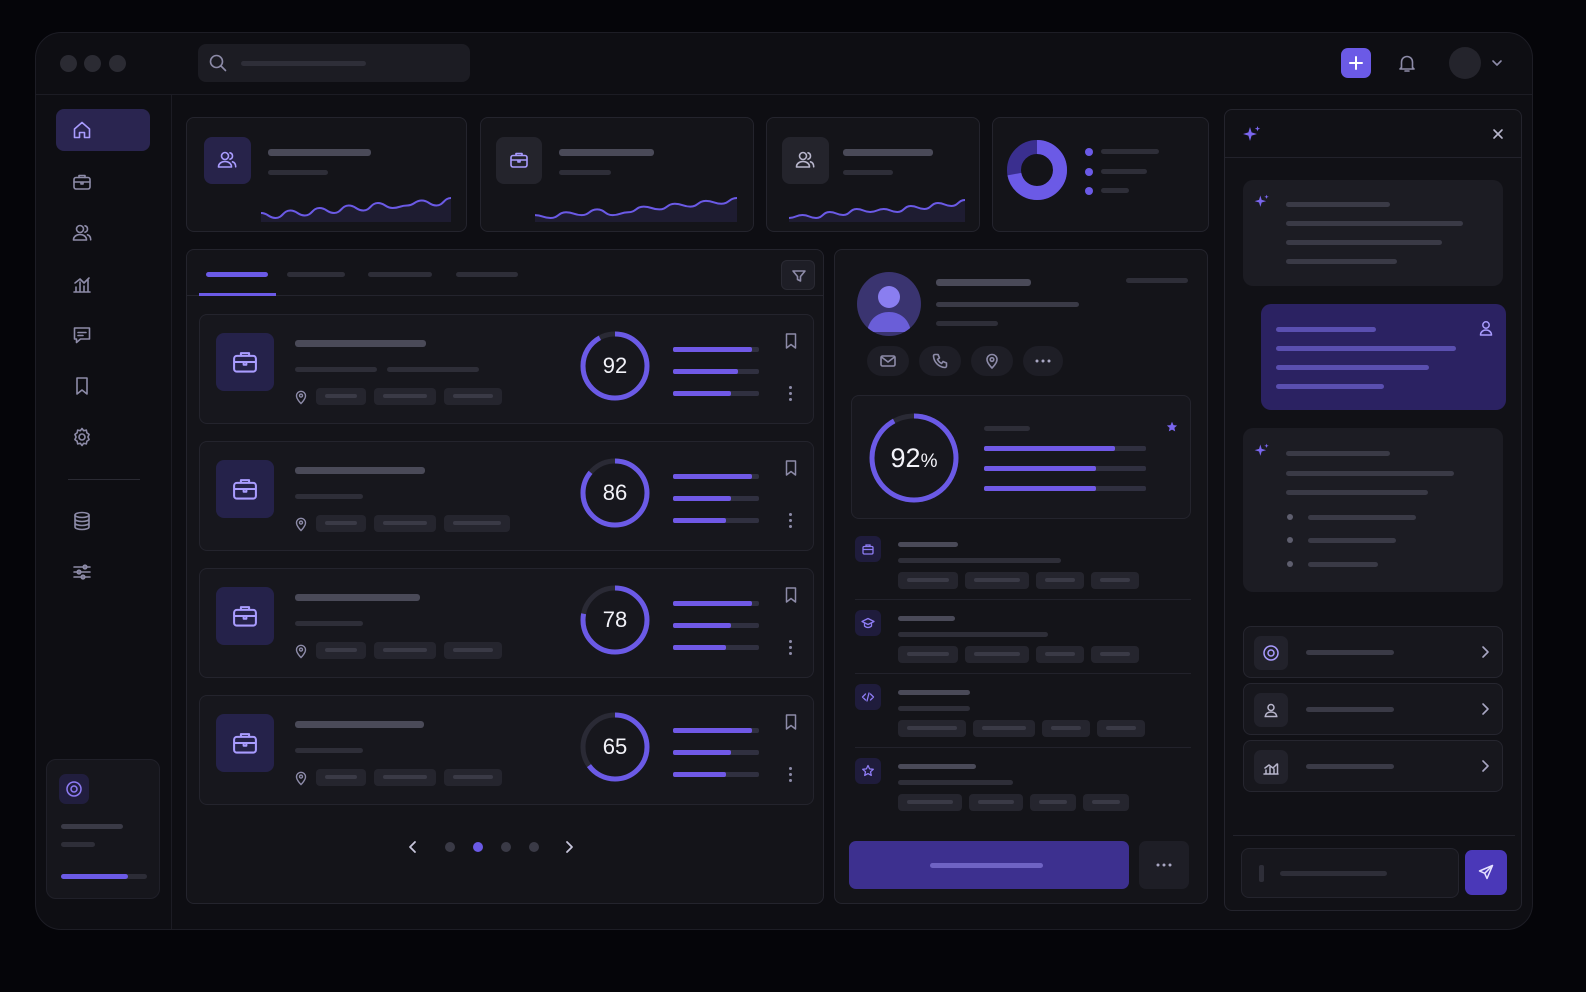 This screenshot has height=992, width=1586. What do you see at coordinates (877, 210) in the screenshot?
I see `stat-sparkline` at bounding box center [877, 210].